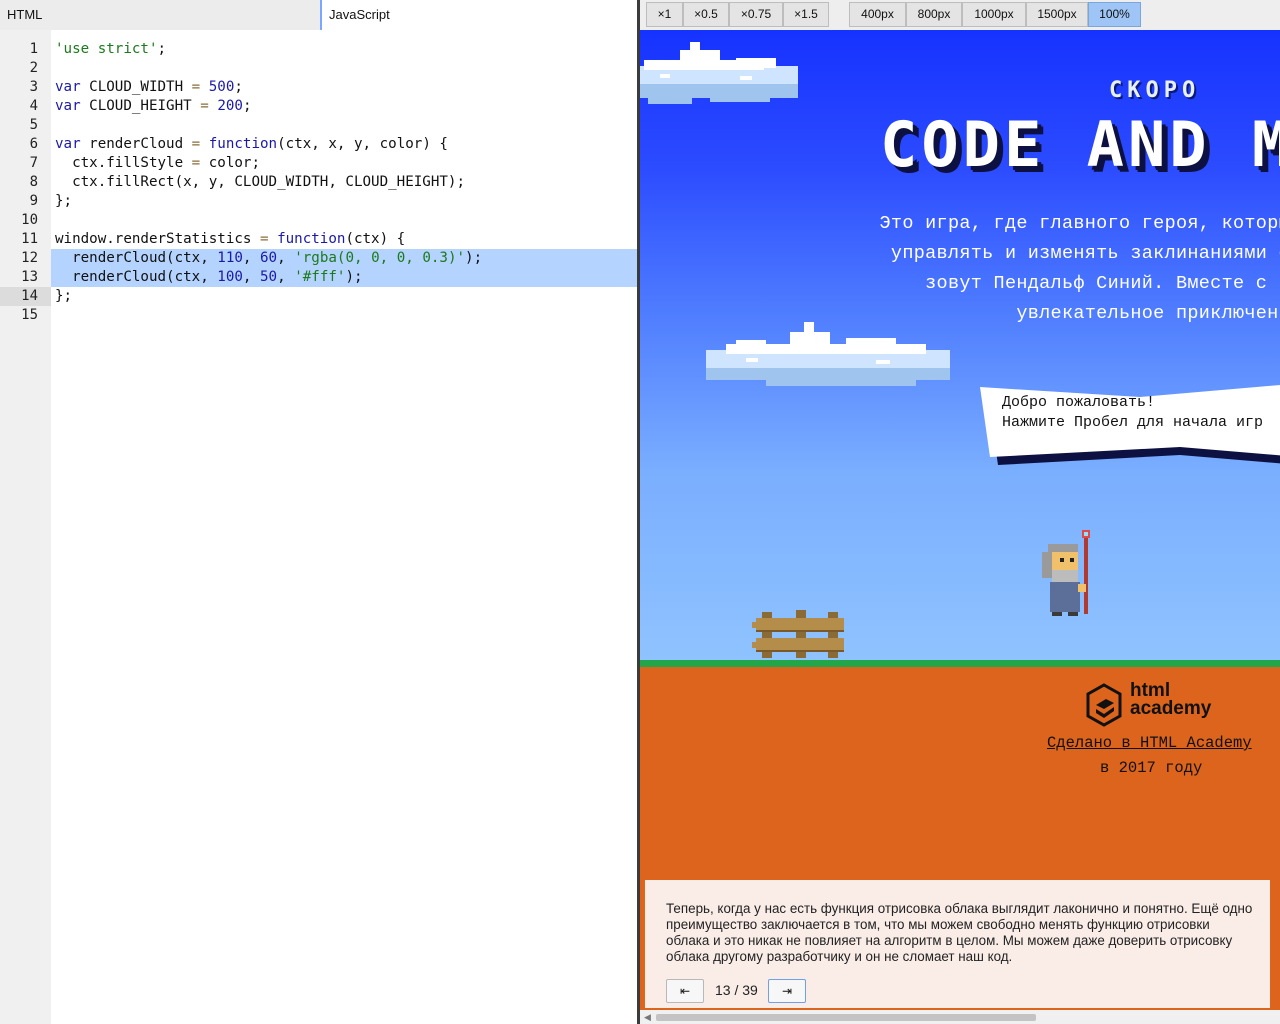 This screenshot has height=1024, width=1280. What do you see at coordinates (1148, 313) in the screenshot?
I see `description-line: увлекательное приключени` at bounding box center [1148, 313].